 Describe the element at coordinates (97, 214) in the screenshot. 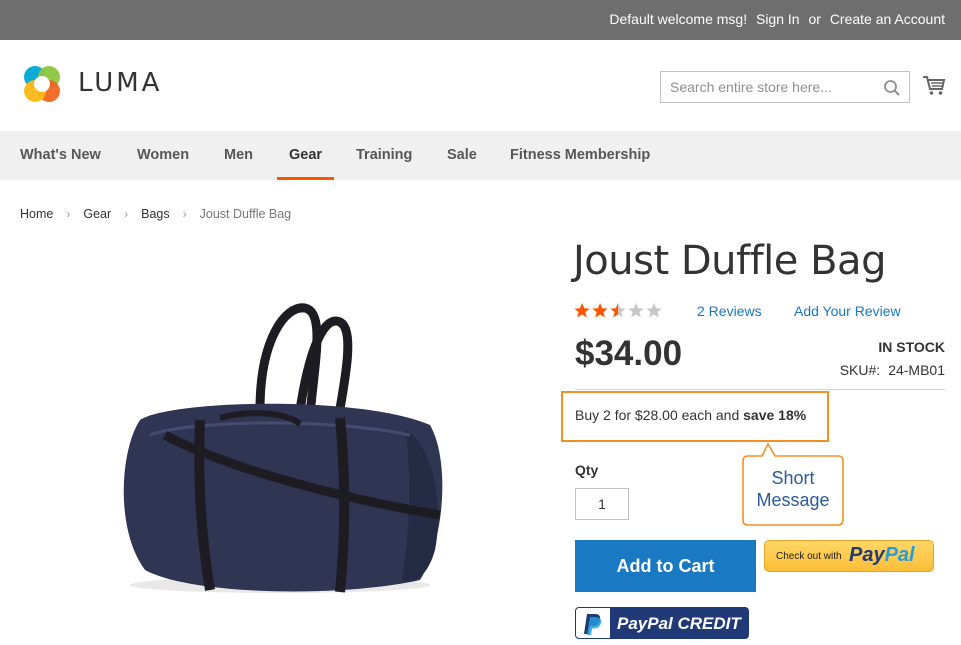

I see `breadcrumb-gear: Gear` at that location.